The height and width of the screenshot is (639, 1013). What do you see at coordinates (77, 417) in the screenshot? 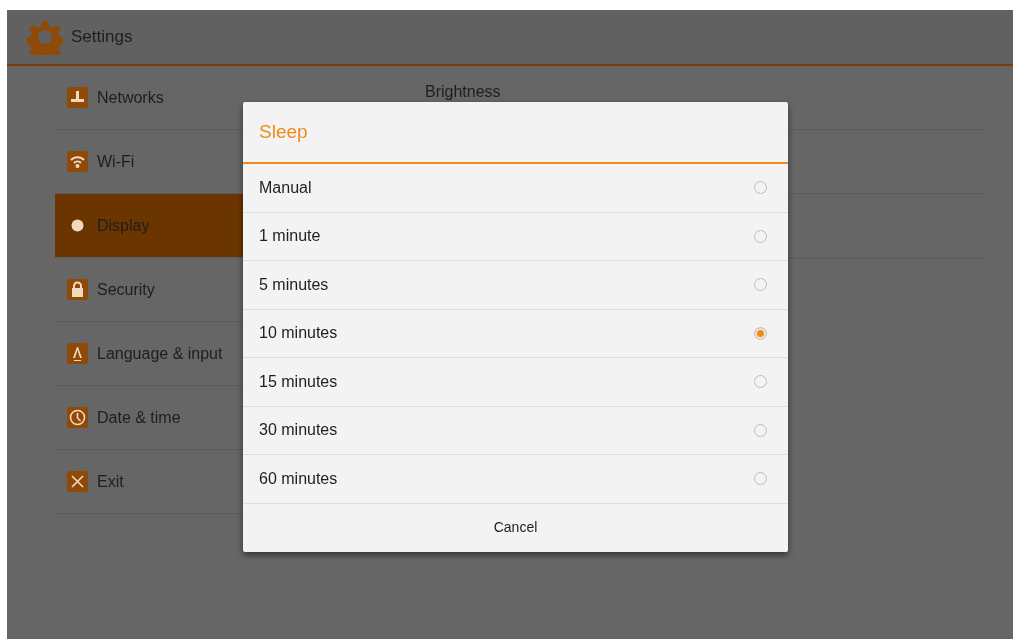
I see `datetime-icon` at bounding box center [77, 417].